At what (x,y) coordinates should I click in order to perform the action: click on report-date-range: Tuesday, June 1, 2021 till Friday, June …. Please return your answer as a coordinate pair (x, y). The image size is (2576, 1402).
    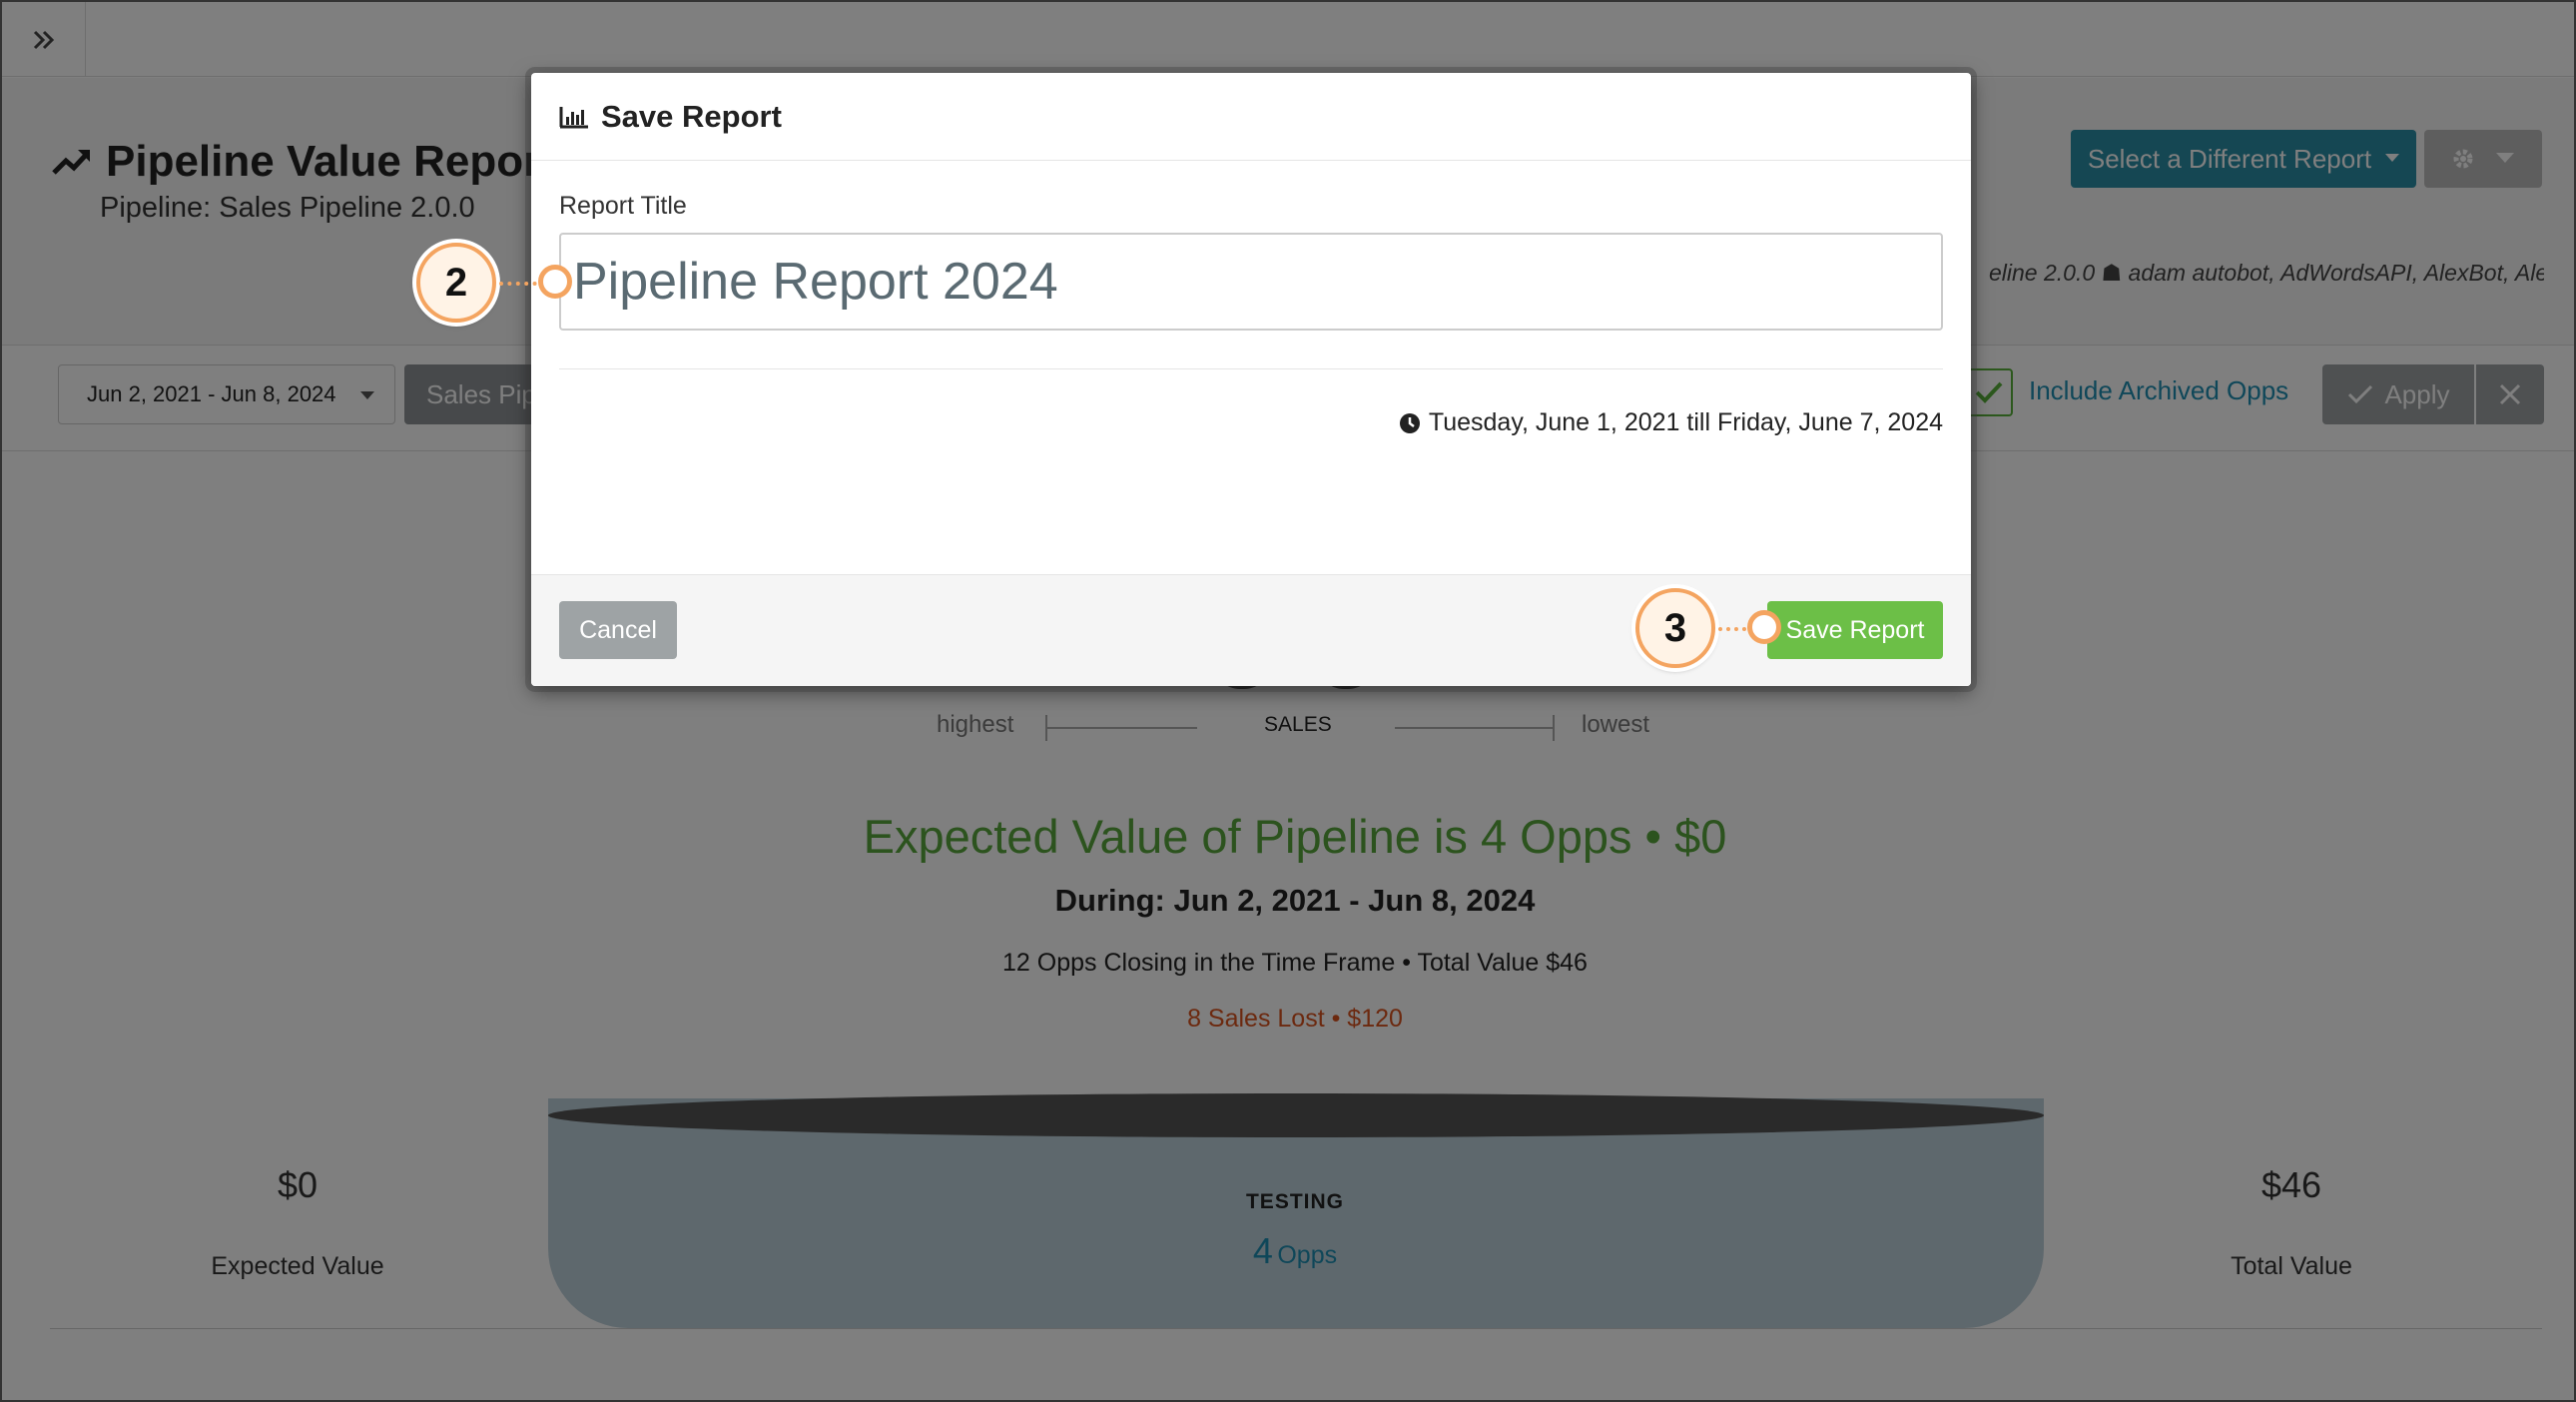
    Looking at the image, I should click on (1251, 422).